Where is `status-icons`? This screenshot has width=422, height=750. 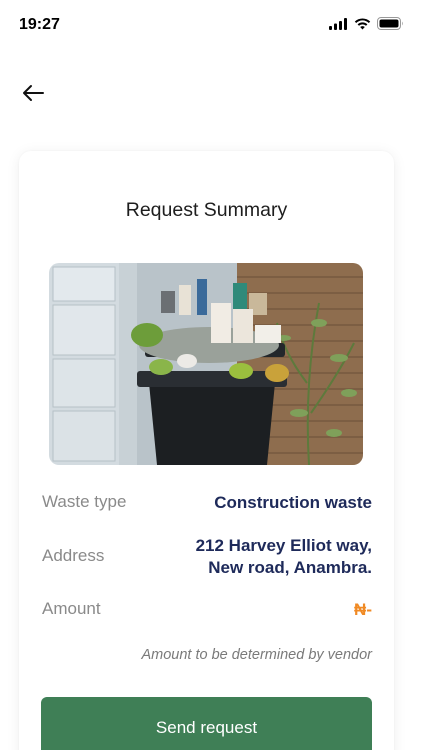 status-icons is located at coordinates (366, 23).